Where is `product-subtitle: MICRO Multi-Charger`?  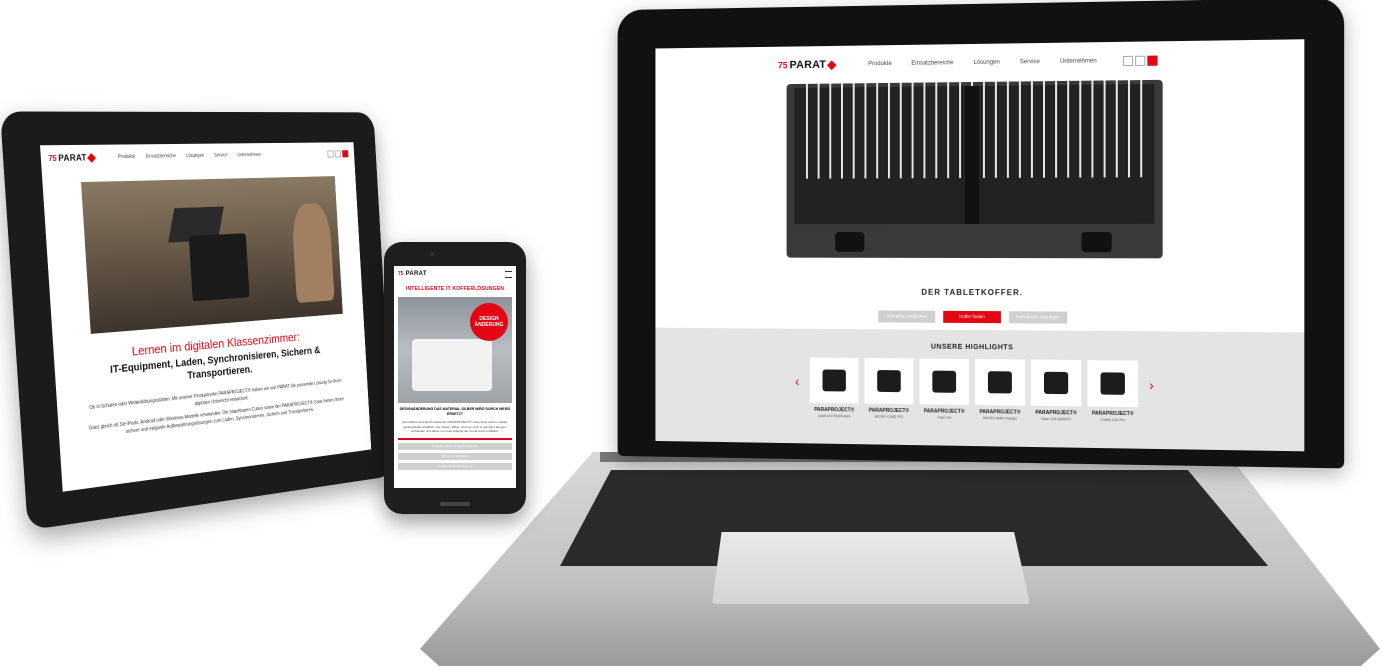
product-subtitle: MICRO Multi-Charger is located at coordinates (1000, 418).